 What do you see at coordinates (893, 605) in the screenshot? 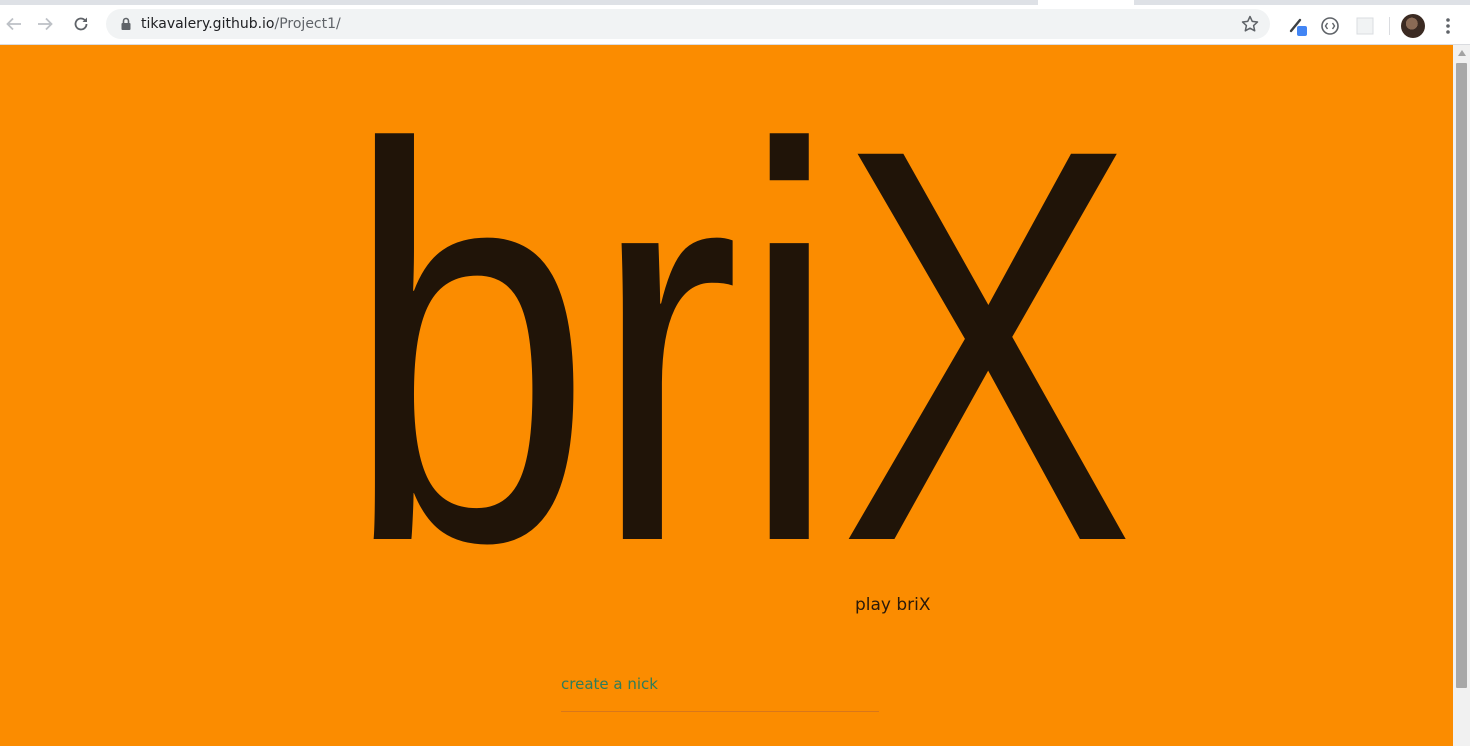
I see `play-brix-link: play briX` at bounding box center [893, 605].